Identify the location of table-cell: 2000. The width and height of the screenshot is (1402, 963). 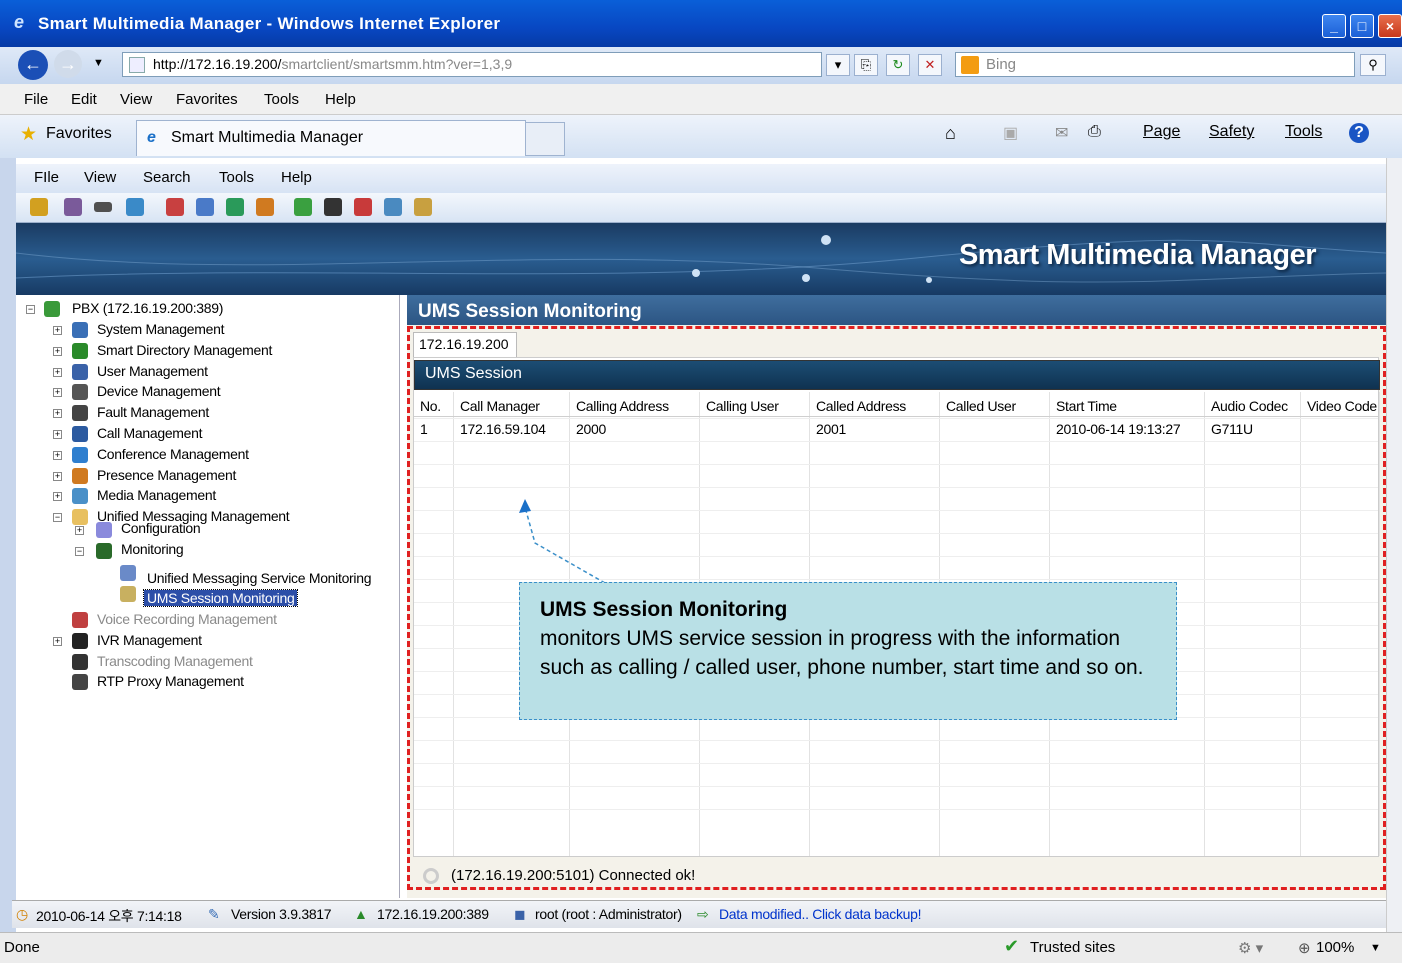
(591, 429).